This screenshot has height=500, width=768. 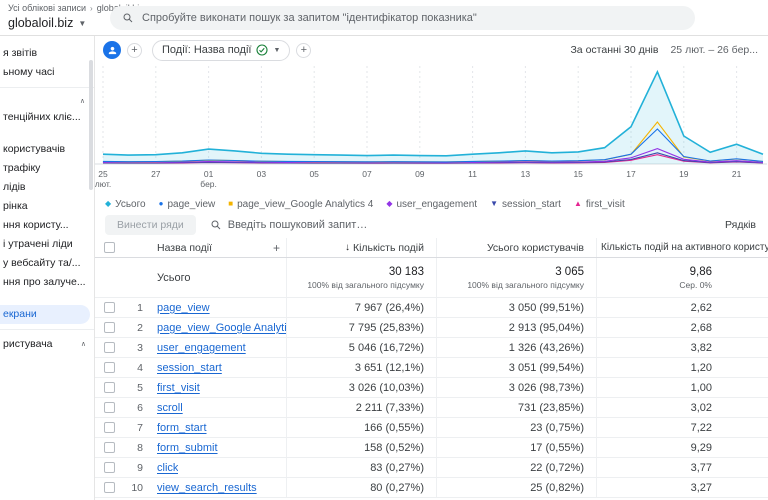 What do you see at coordinates (47, 8) in the screenshot?
I see `breadcrumb-root: Усі облікові записи` at bounding box center [47, 8].